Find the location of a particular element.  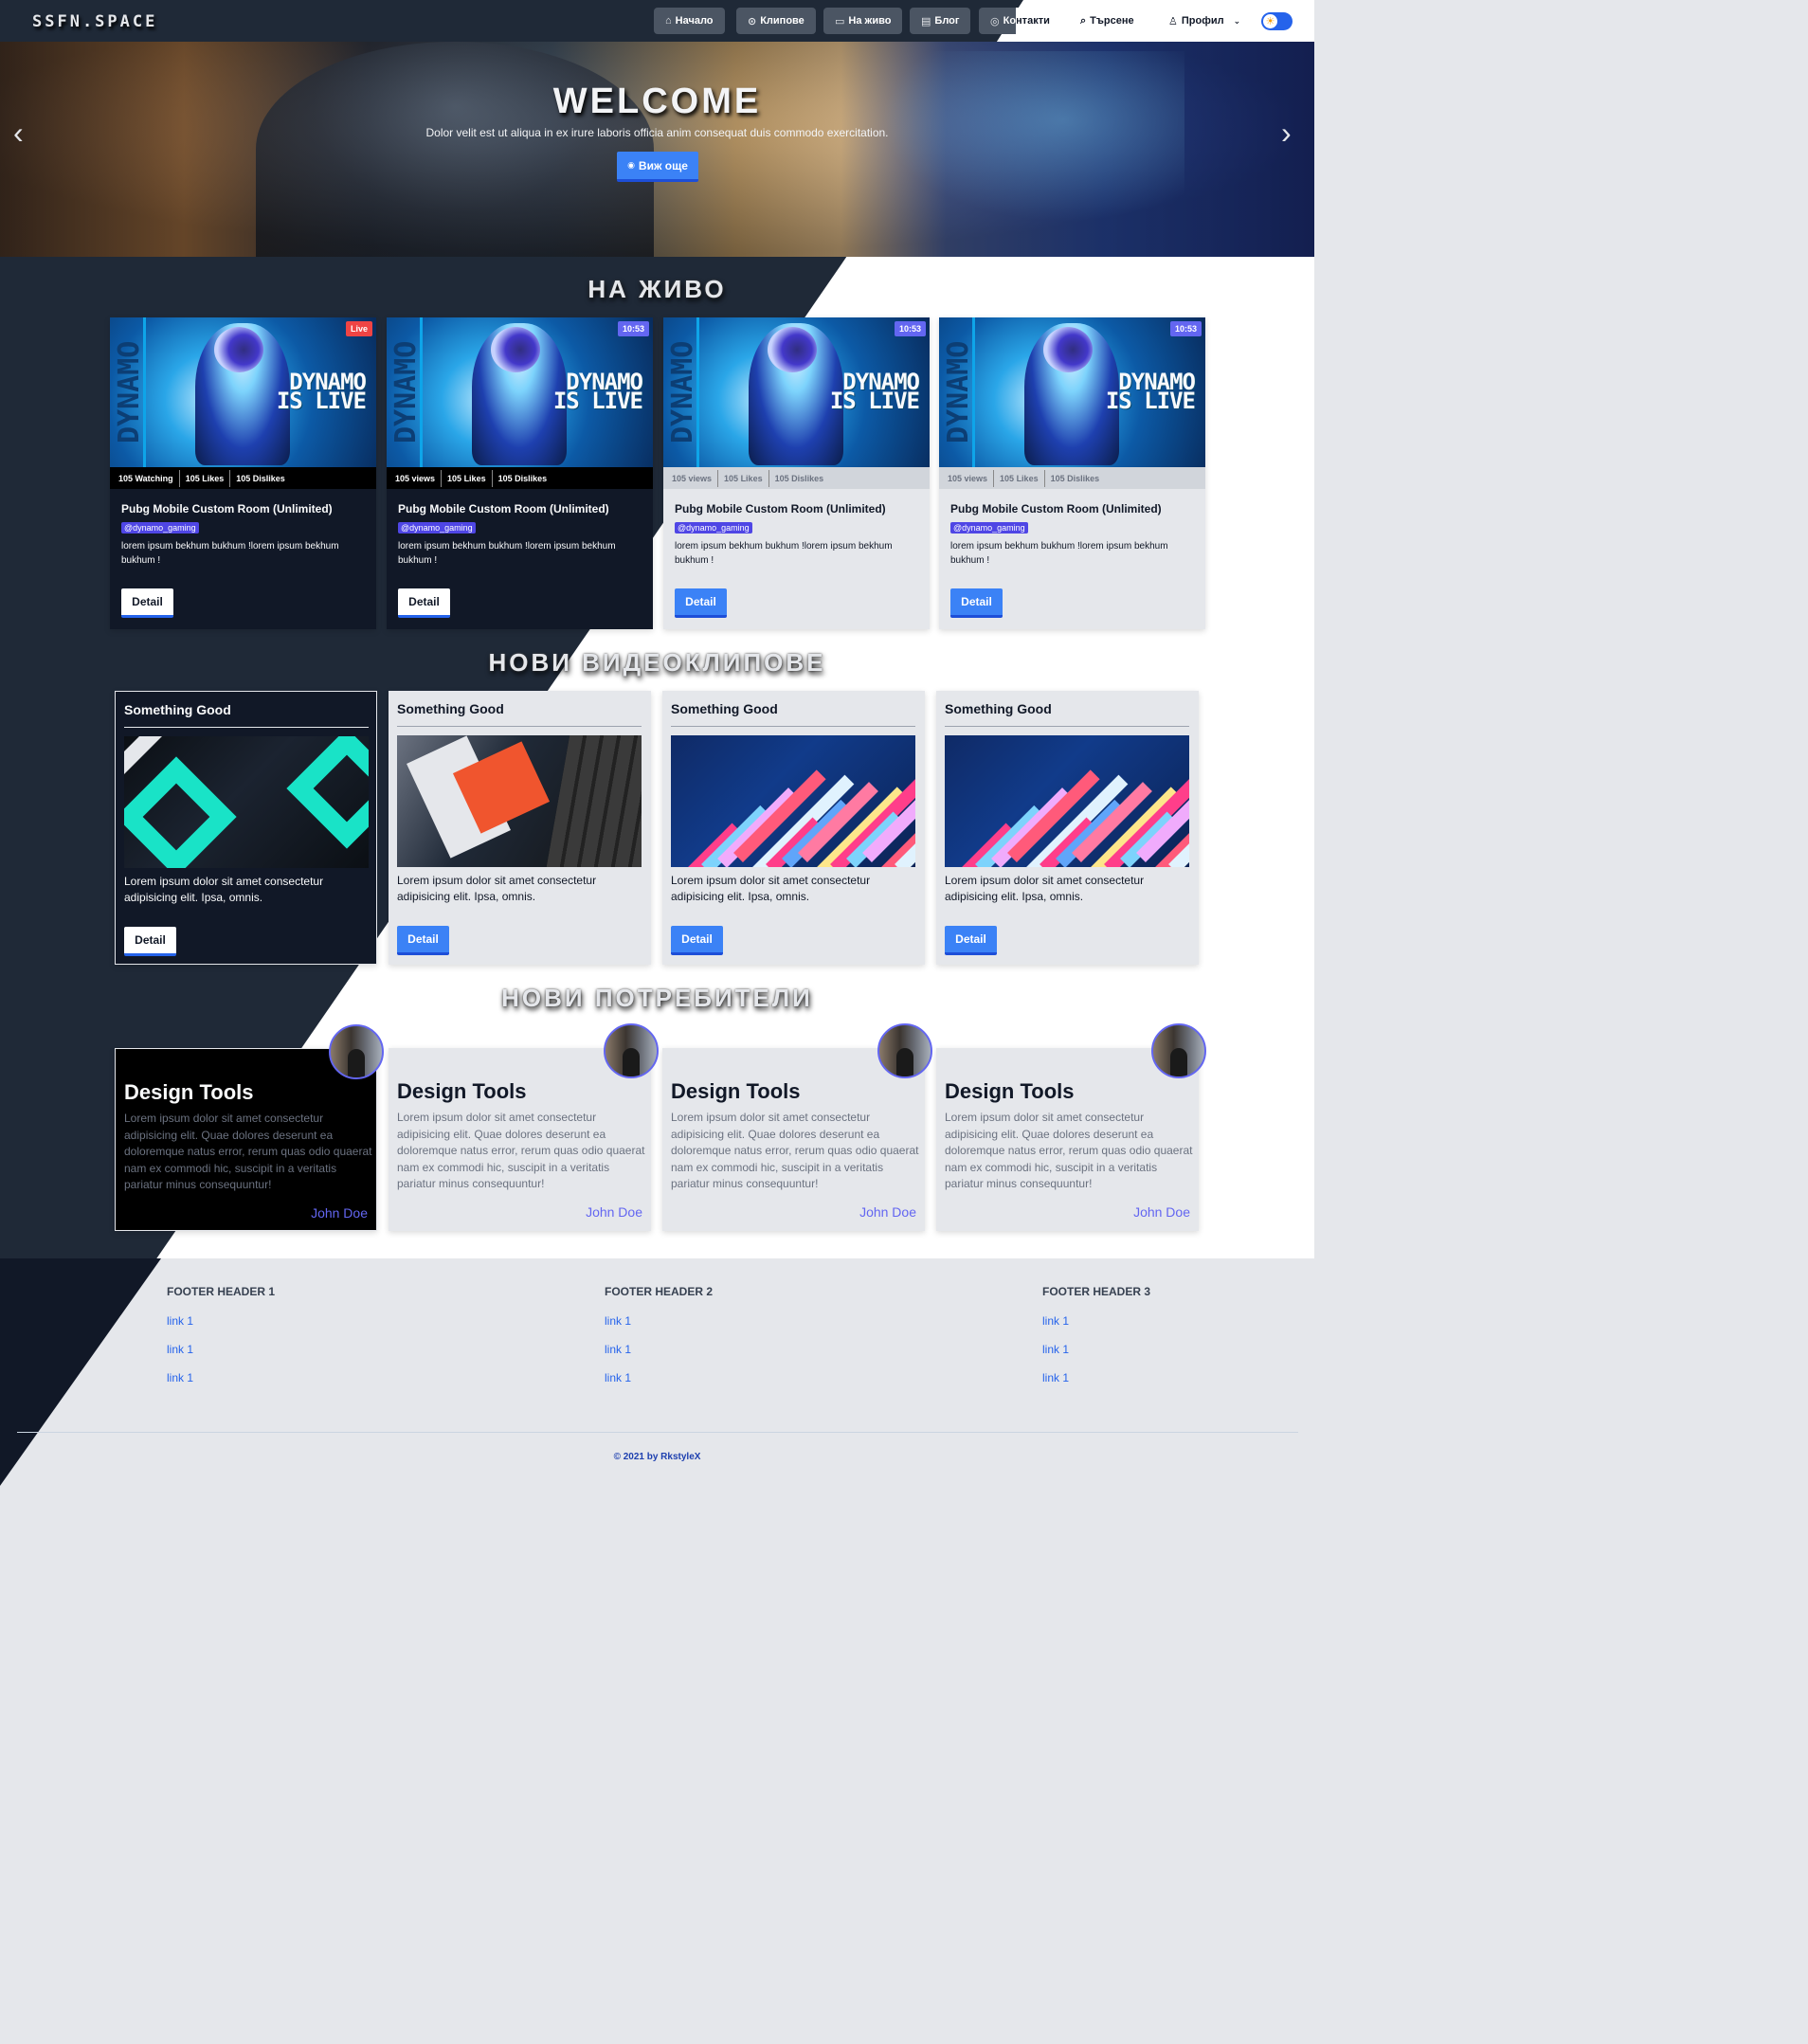

clips-heading: НОВИ ВИДЕОКЛИПОВЕ is located at coordinates (657, 662).